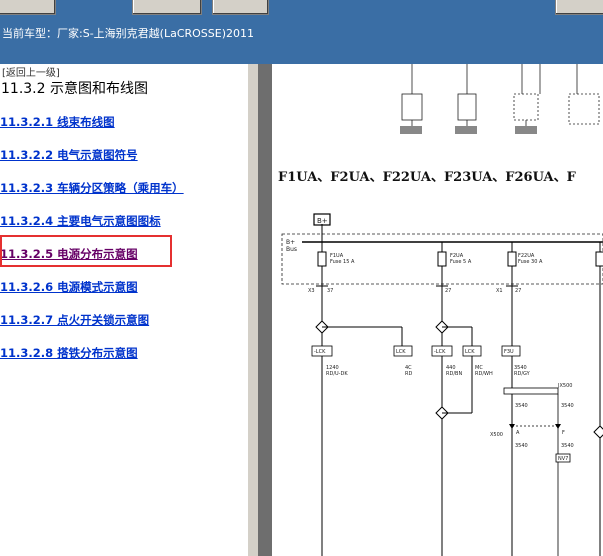  Describe the element at coordinates (265, 310) in the screenshot. I see `vertical-scrollbar` at that location.